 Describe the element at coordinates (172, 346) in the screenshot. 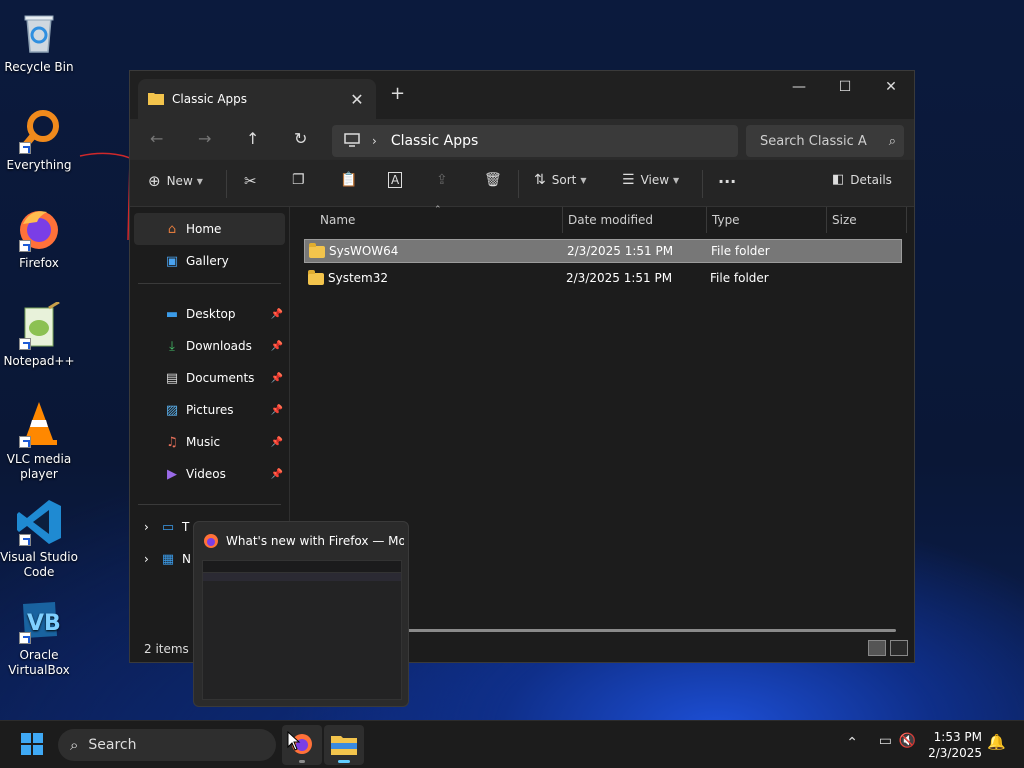

I see `download-icon: ⤓` at that location.